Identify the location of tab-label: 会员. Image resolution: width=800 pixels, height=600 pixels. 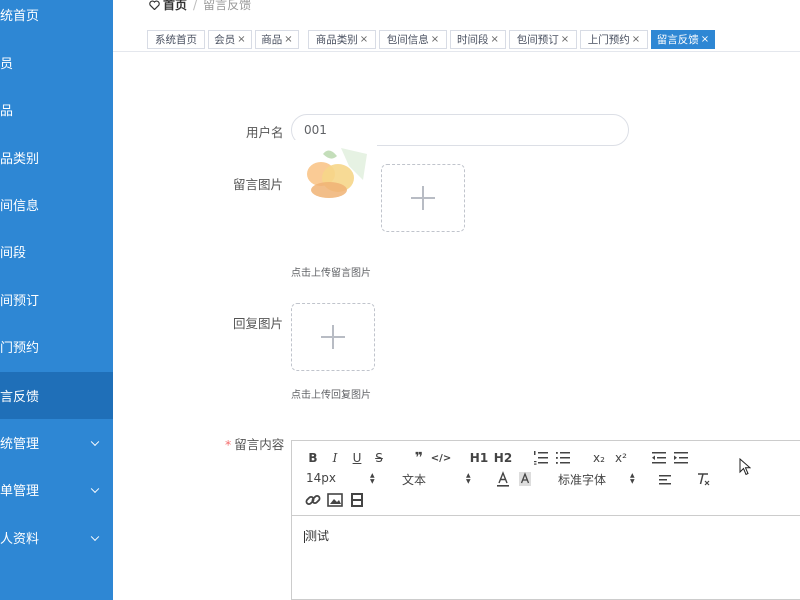
(225, 40).